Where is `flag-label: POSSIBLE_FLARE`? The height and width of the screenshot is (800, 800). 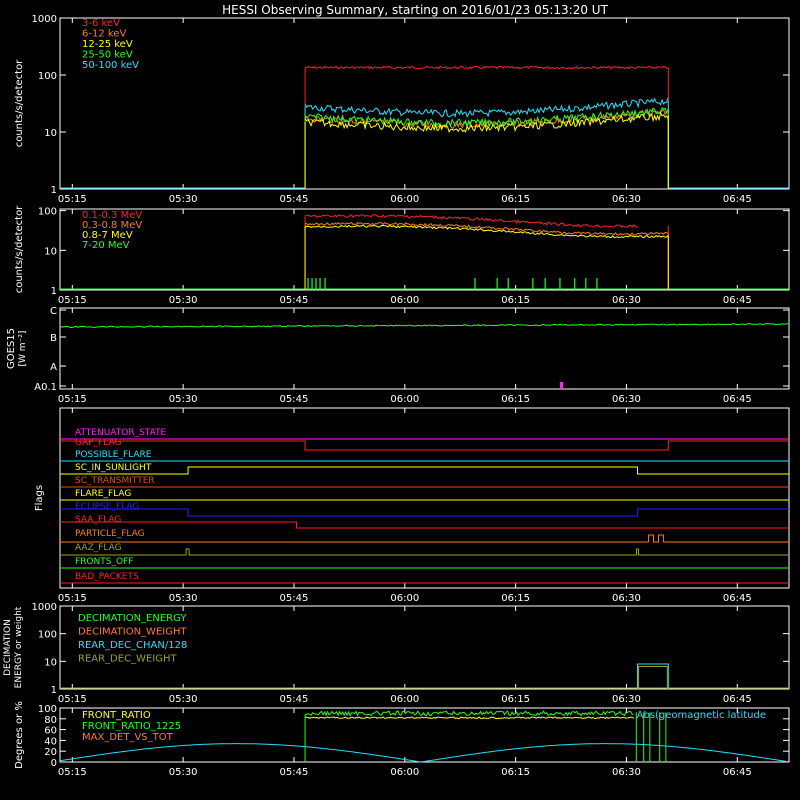 flag-label: POSSIBLE_FLARE is located at coordinates (113, 455).